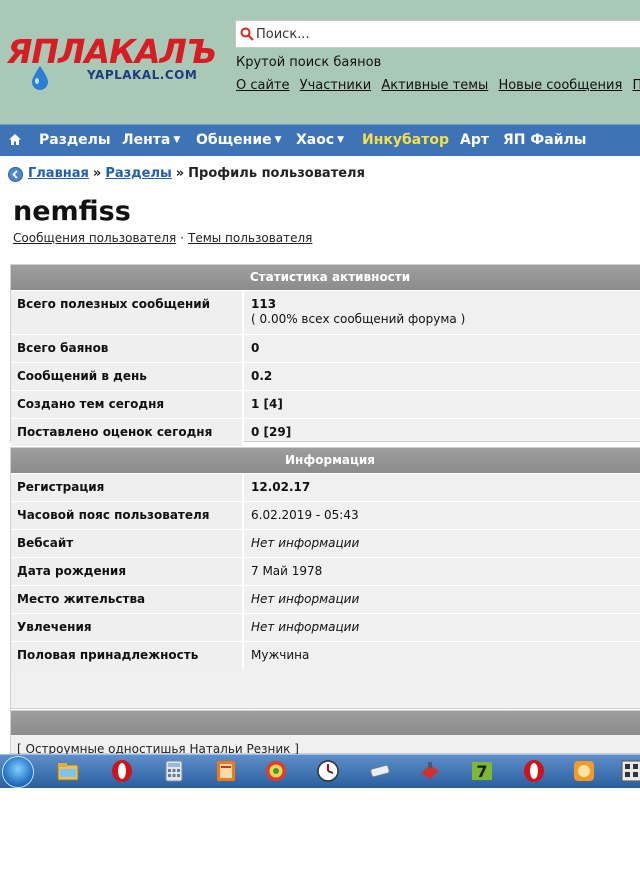 This screenshot has height=870, width=640. What do you see at coordinates (250, 238) in the screenshot?
I see `user-topics-link: Темы пользователя` at bounding box center [250, 238].